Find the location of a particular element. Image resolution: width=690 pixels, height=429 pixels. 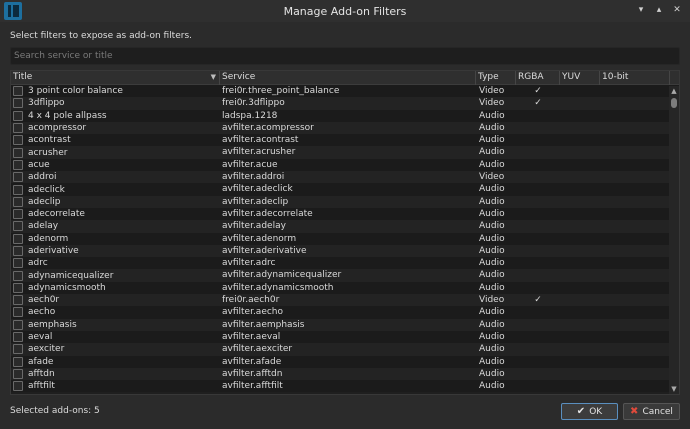

table-row: adeclip avfilter.adeclip Audio is located at coordinates (345, 201).